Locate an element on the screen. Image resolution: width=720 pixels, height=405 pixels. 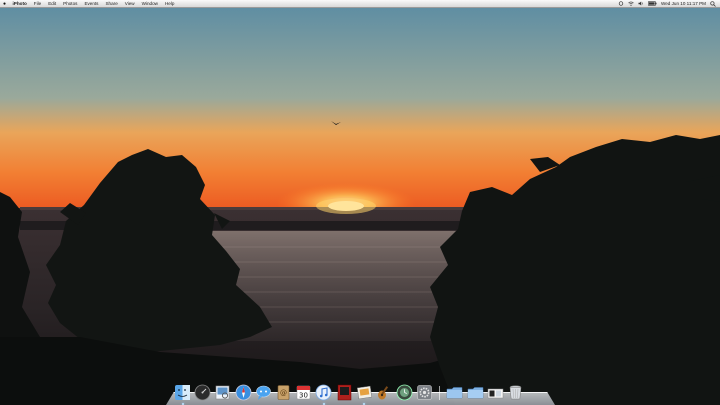
preview-icon is located at coordinates (222, 392).